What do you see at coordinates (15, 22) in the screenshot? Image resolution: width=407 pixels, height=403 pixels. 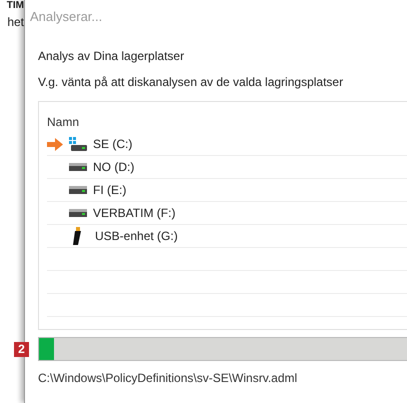 I see `background-text: het` at bounding box center [15, 22].